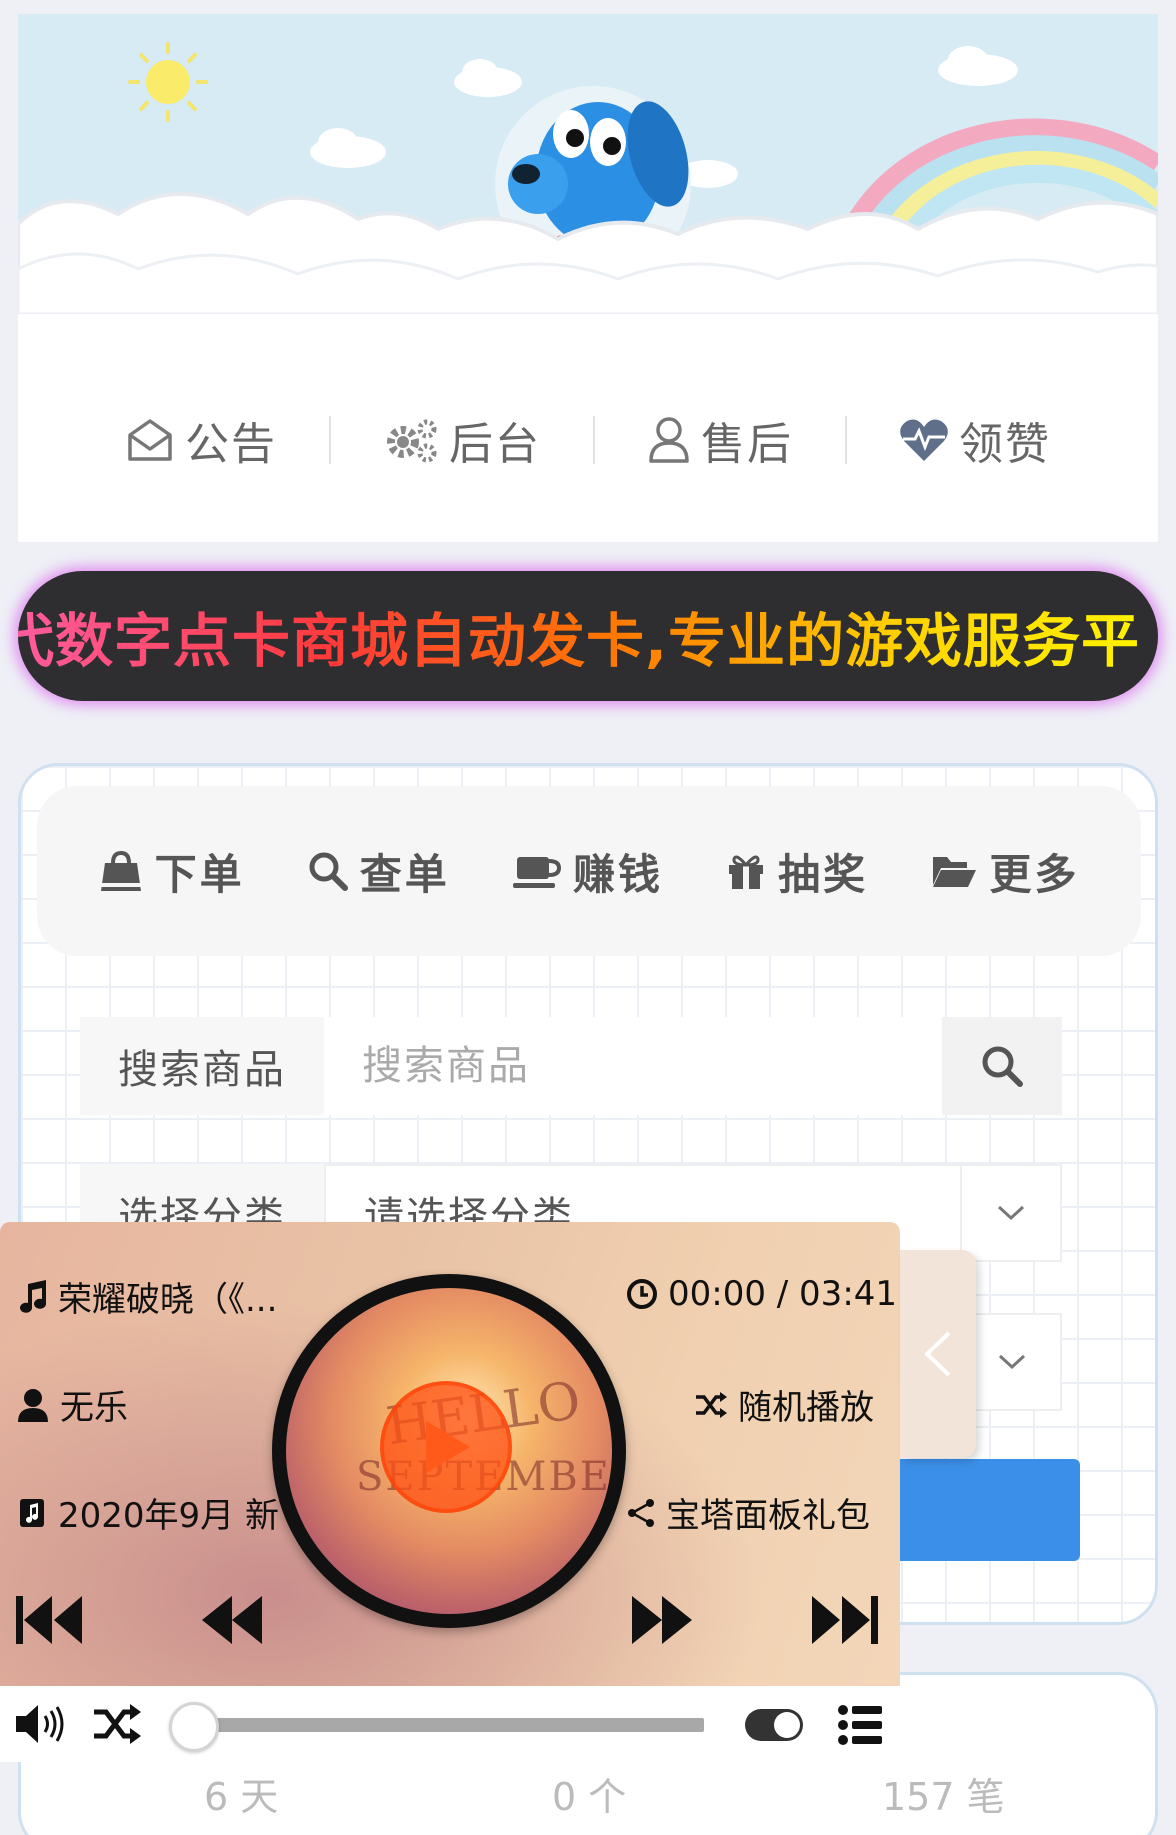  I want to click on play-mode: 随机播放, so click(784, 1404).